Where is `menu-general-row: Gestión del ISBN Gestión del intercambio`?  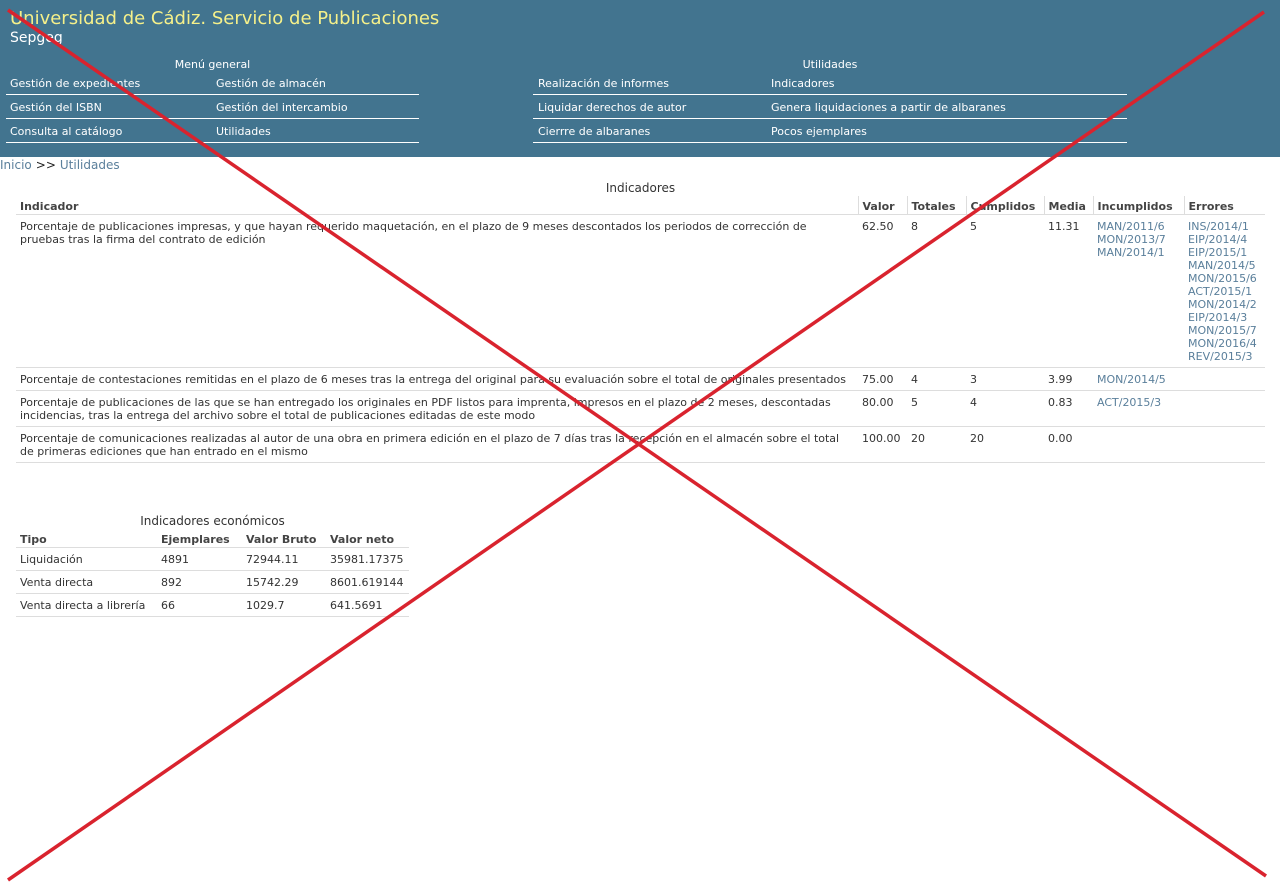
menu-general-row: Gestión del ISBN Gestión del intercambio is located at coordinates (212, 107).